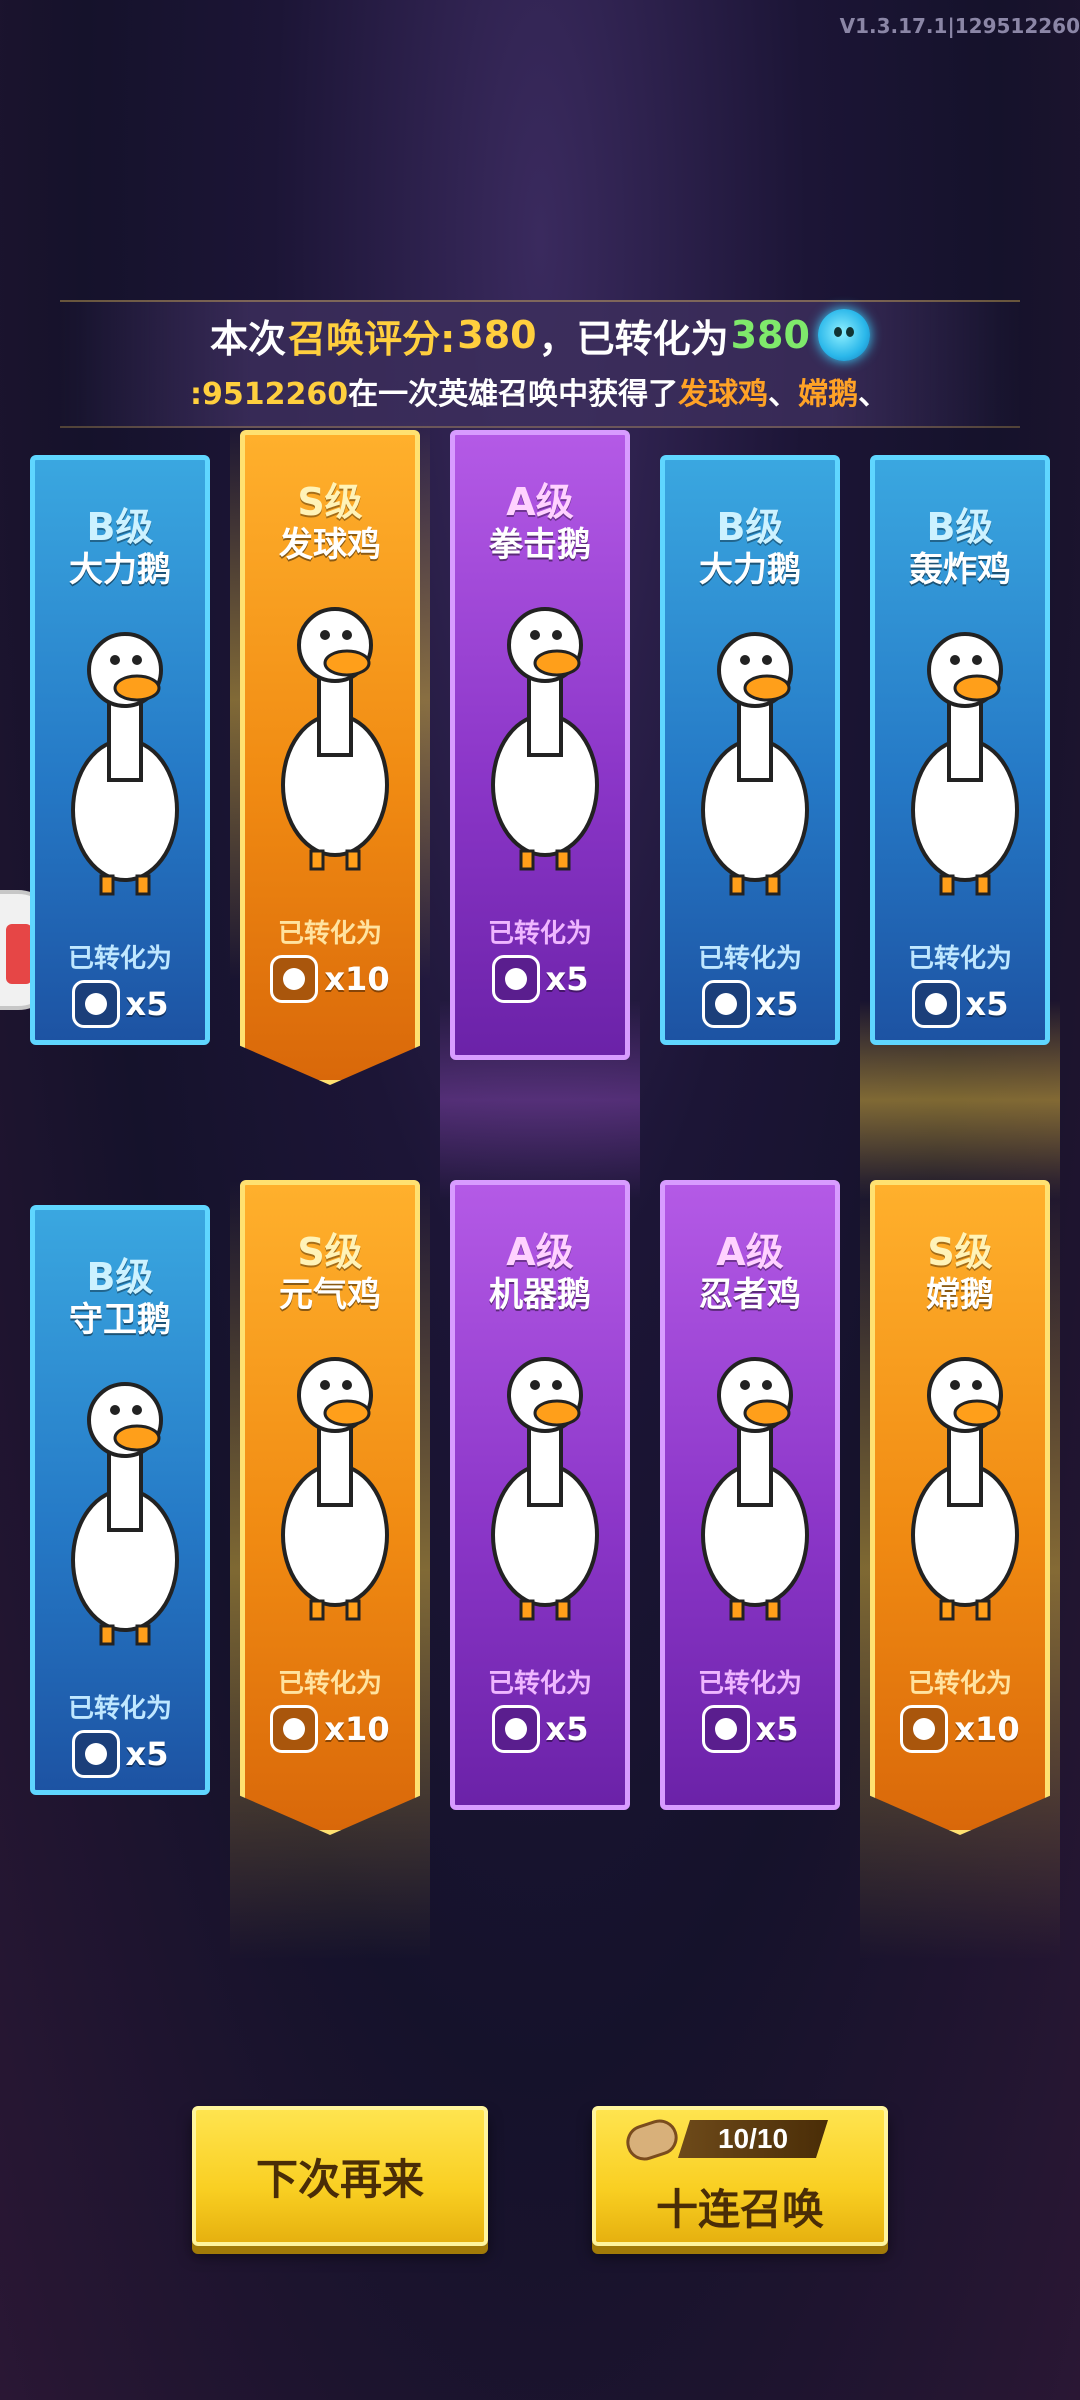 Image resolution: width=1080 pixels, height=2400 pixels. What do you see at coordinates (960, 570) in the screenshot?
I see `hero-name: 轰炸鸡` at bounding box center [960, 570].